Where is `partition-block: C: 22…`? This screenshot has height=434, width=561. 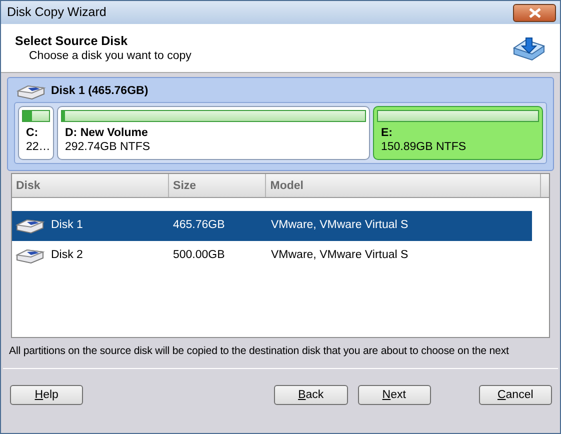 partition-block: C: 22… is located at coordinates (36, 133).